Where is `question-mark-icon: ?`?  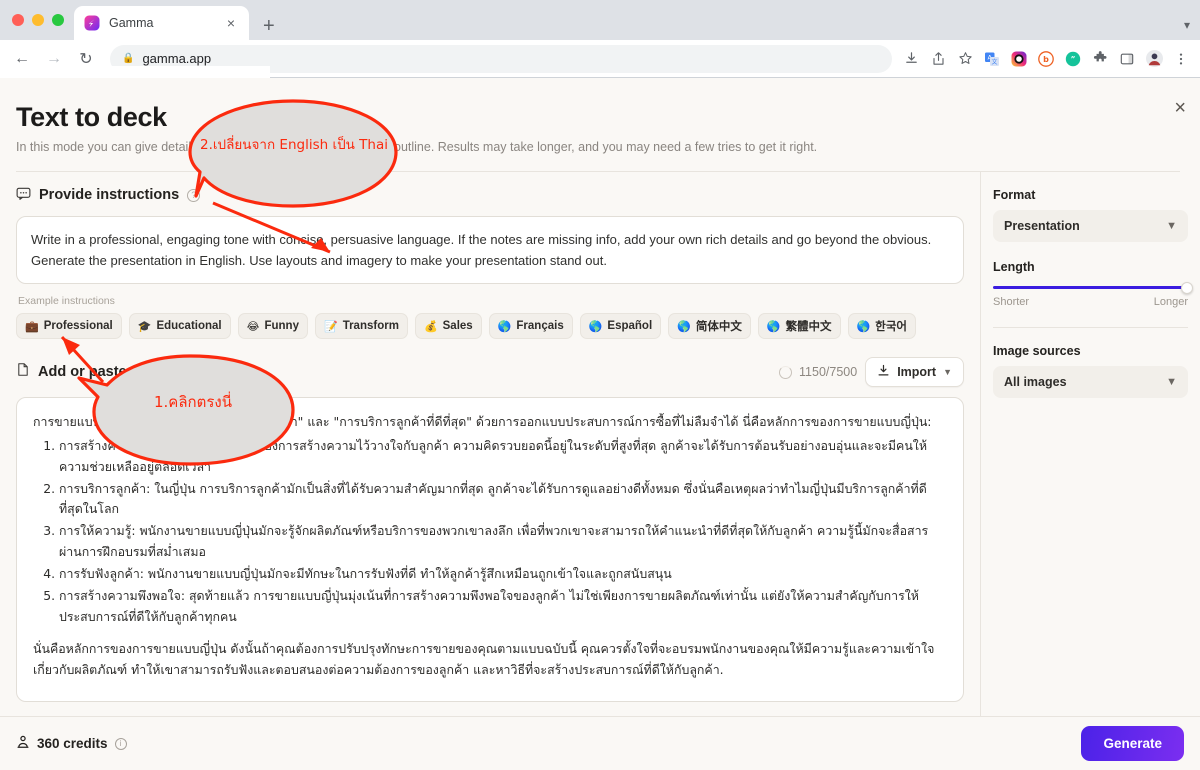
question-mark-icon: ? is located at coordinates (194, 195).